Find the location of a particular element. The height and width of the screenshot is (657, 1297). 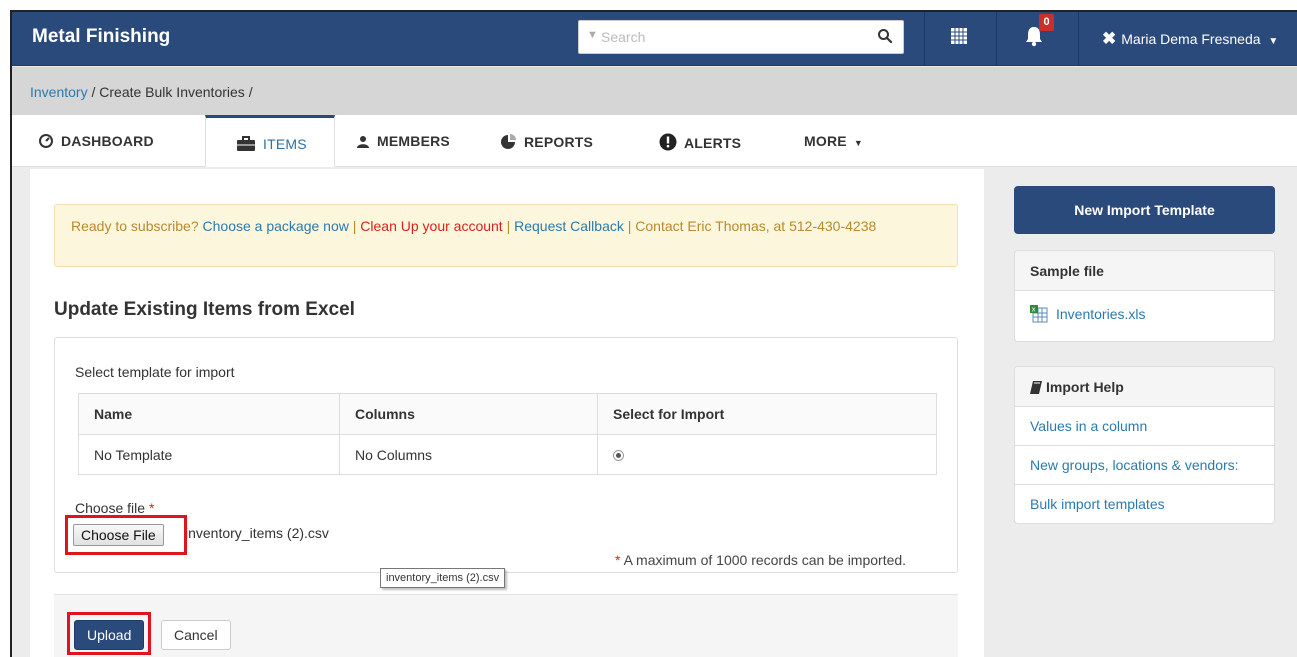

app-title: Metal Finishing is located at coordinates (101, 37).